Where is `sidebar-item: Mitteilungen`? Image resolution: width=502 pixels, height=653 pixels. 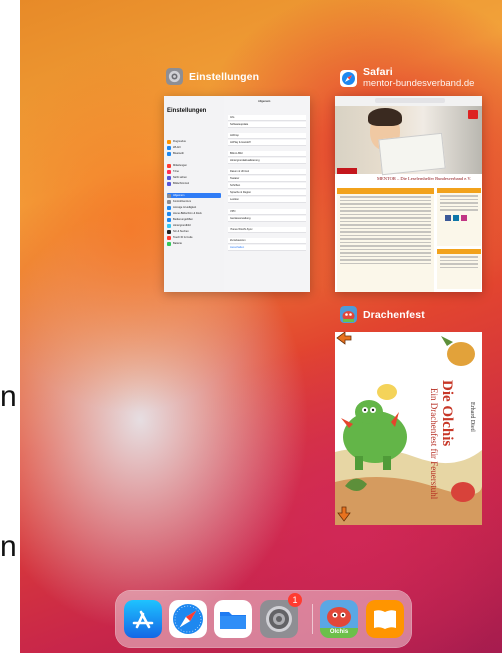
sidebar-item: Mitteilungen is located at coordinates (194, 165).